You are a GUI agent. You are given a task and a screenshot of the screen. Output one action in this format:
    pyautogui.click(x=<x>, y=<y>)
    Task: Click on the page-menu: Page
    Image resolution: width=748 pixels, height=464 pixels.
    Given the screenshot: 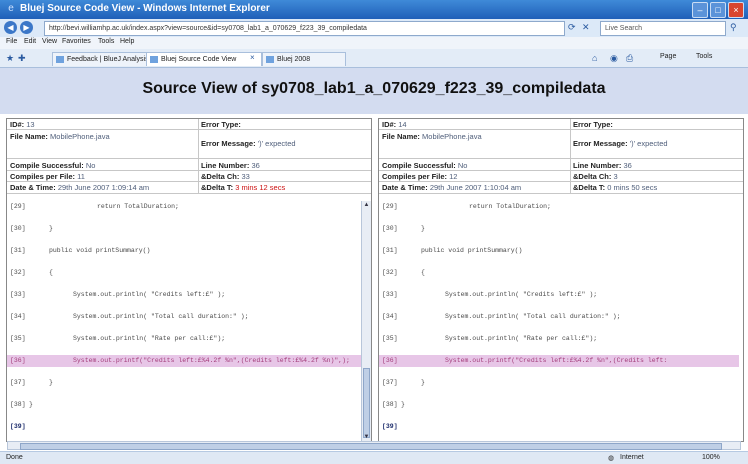 What is the action you would take?
    pyautogui.click(x=668, y=56)
    